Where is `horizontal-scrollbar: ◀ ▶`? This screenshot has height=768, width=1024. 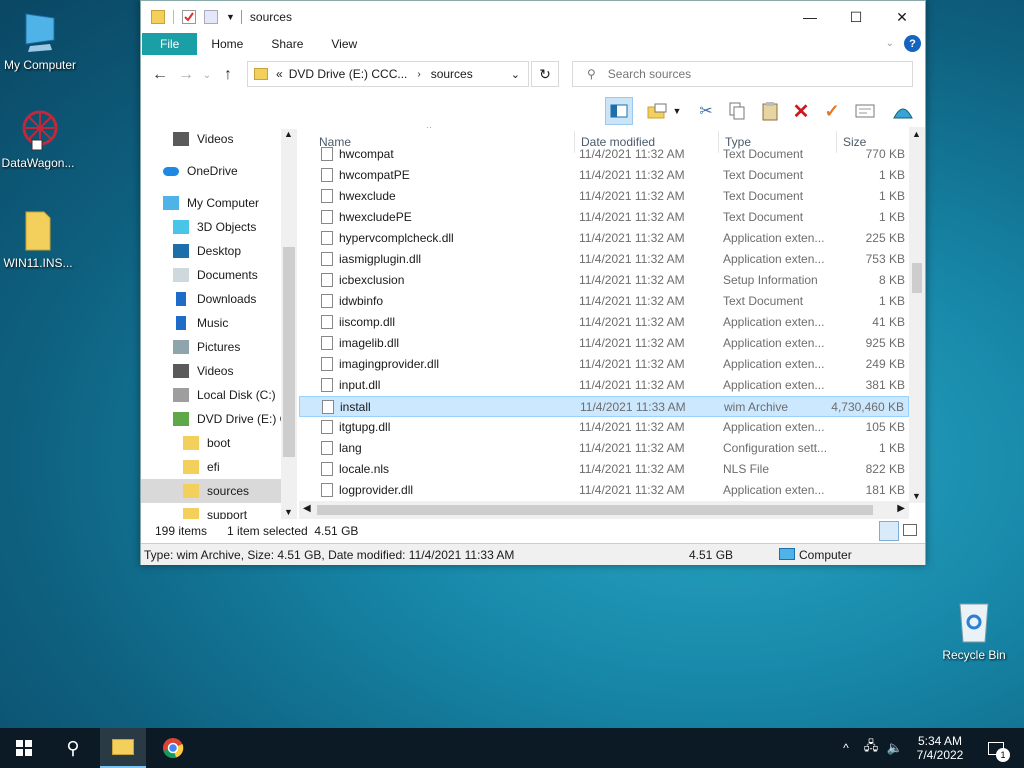 horizontal-scrollbar: ◀ ▶ is located at coordinates (604, 510).